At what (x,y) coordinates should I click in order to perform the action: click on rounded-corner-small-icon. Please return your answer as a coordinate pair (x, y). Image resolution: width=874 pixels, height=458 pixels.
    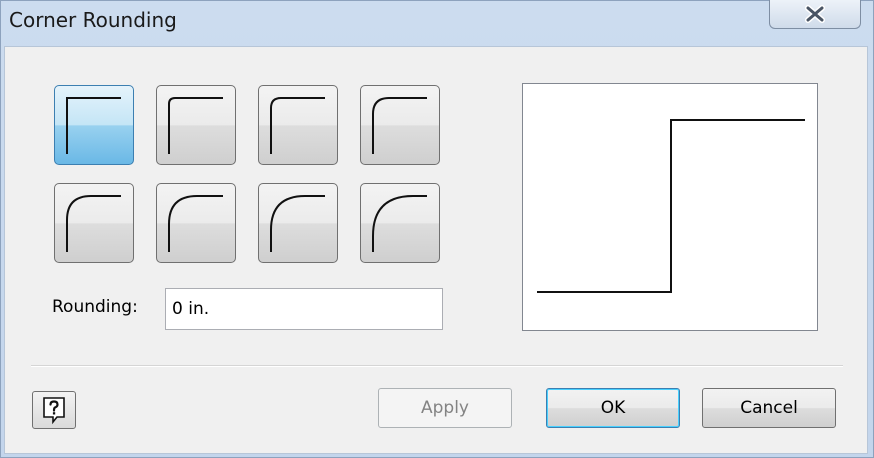
    Looking at the image, I should click on (195, 125).